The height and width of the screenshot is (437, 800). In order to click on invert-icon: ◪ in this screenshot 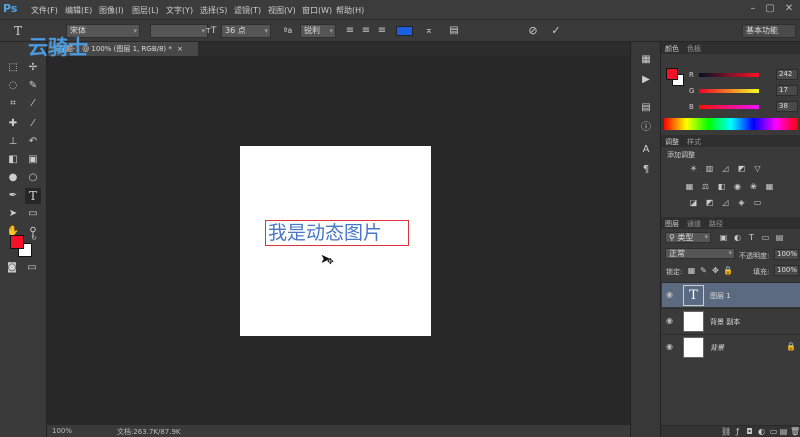, I will do `click(693, 202)`.